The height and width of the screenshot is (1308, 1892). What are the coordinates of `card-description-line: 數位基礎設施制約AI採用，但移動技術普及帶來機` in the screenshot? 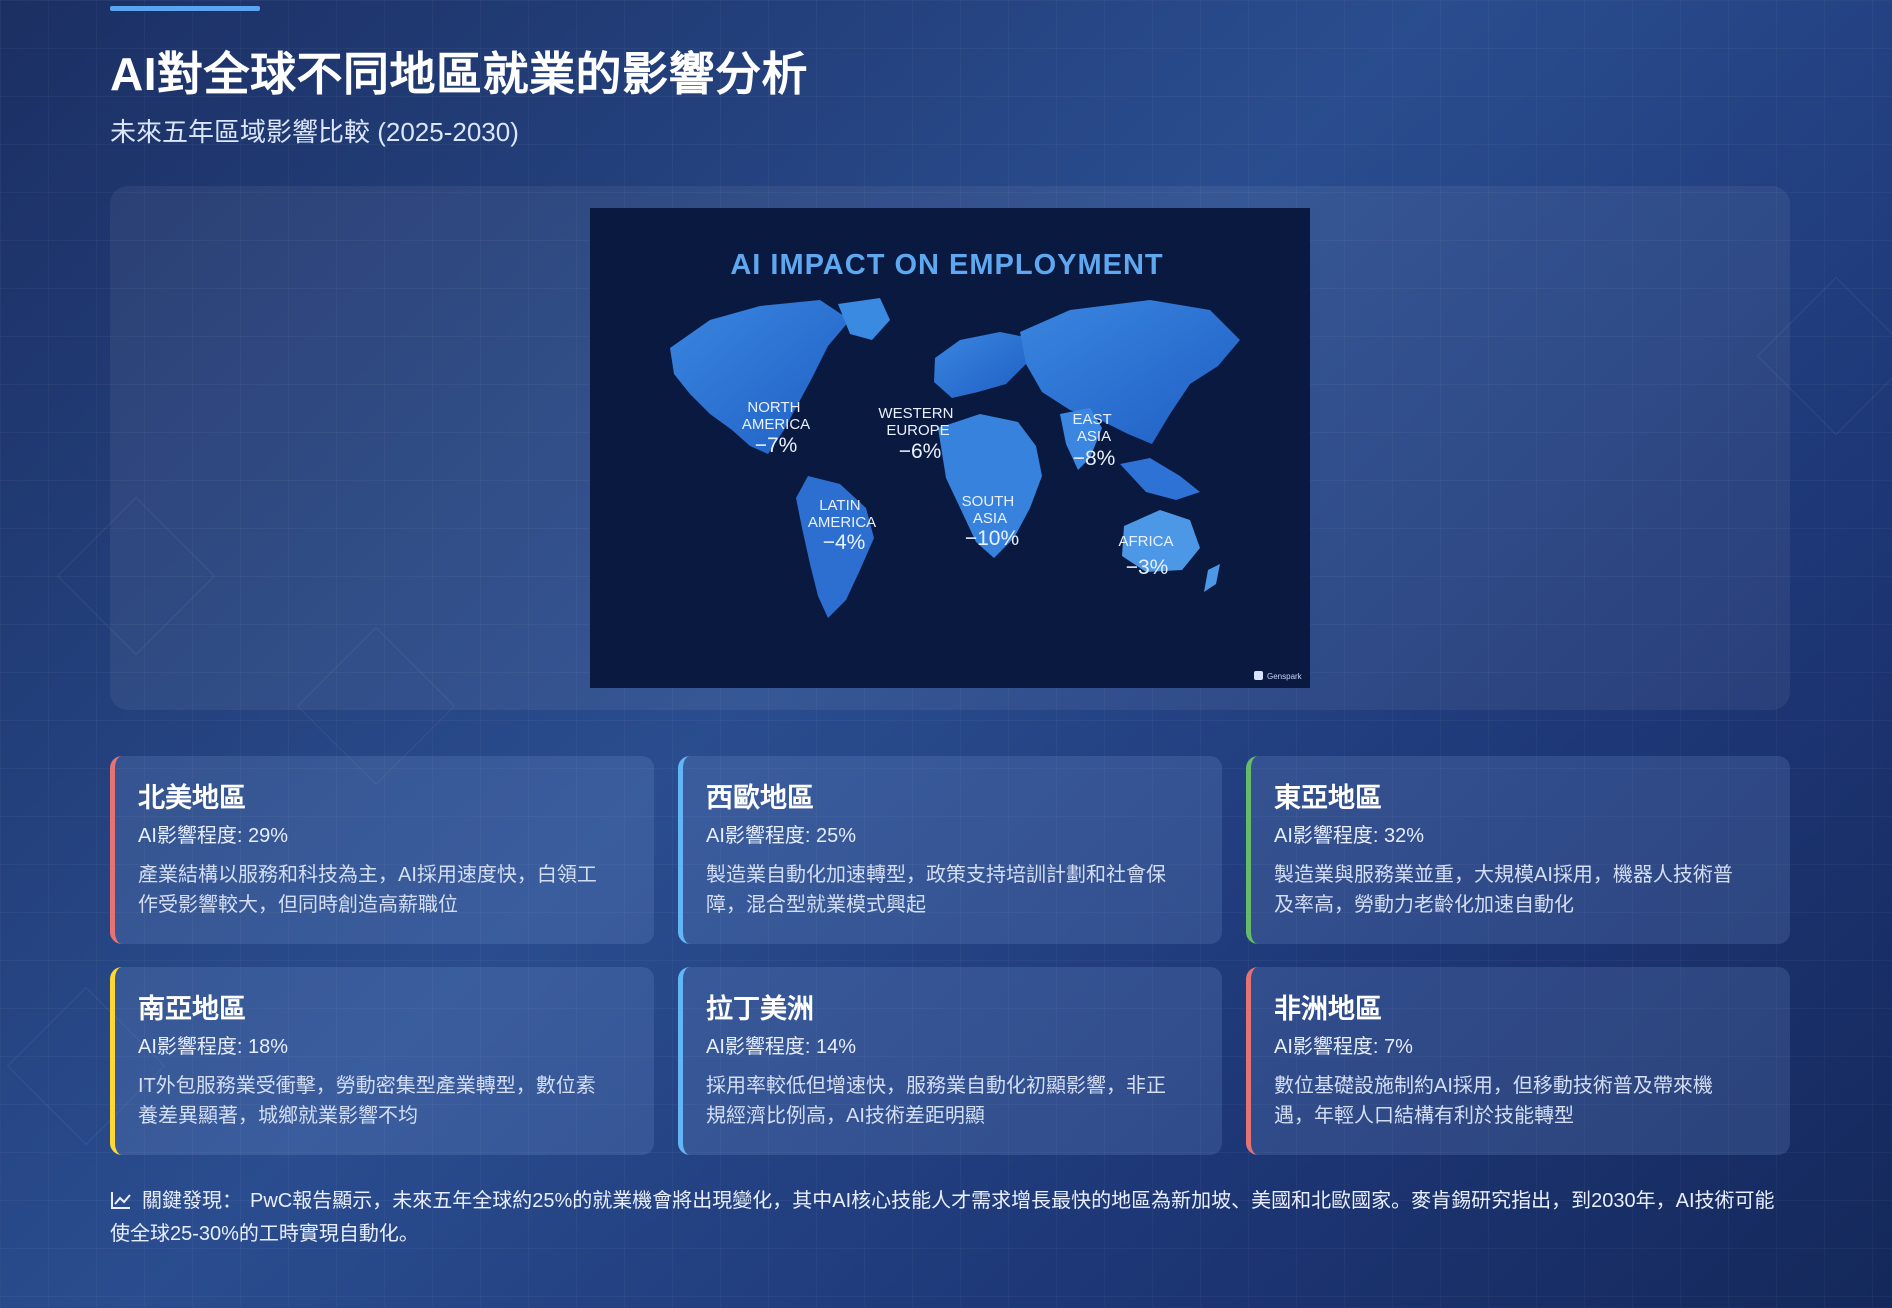 It's located at (1493, 1086).